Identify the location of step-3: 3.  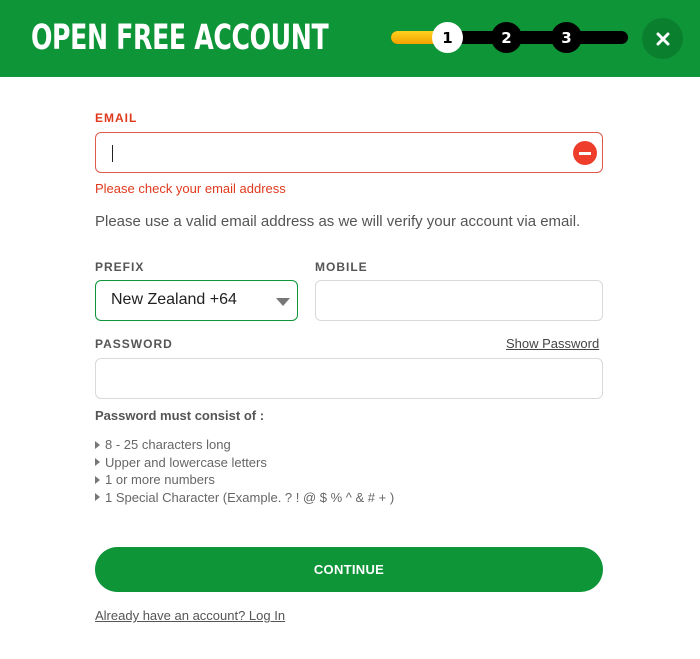
(566, 37).